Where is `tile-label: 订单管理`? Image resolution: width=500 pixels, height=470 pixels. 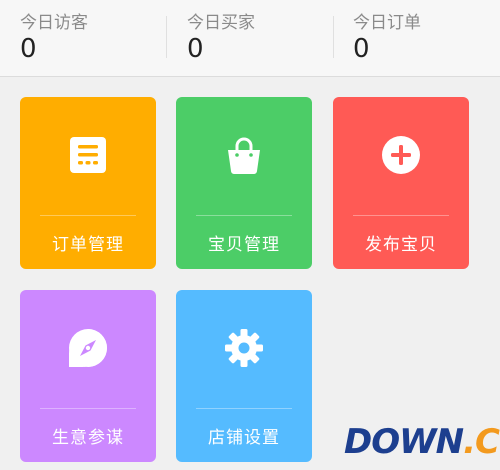
tile-label: 订单管理 is located at coordinates (88, 245).